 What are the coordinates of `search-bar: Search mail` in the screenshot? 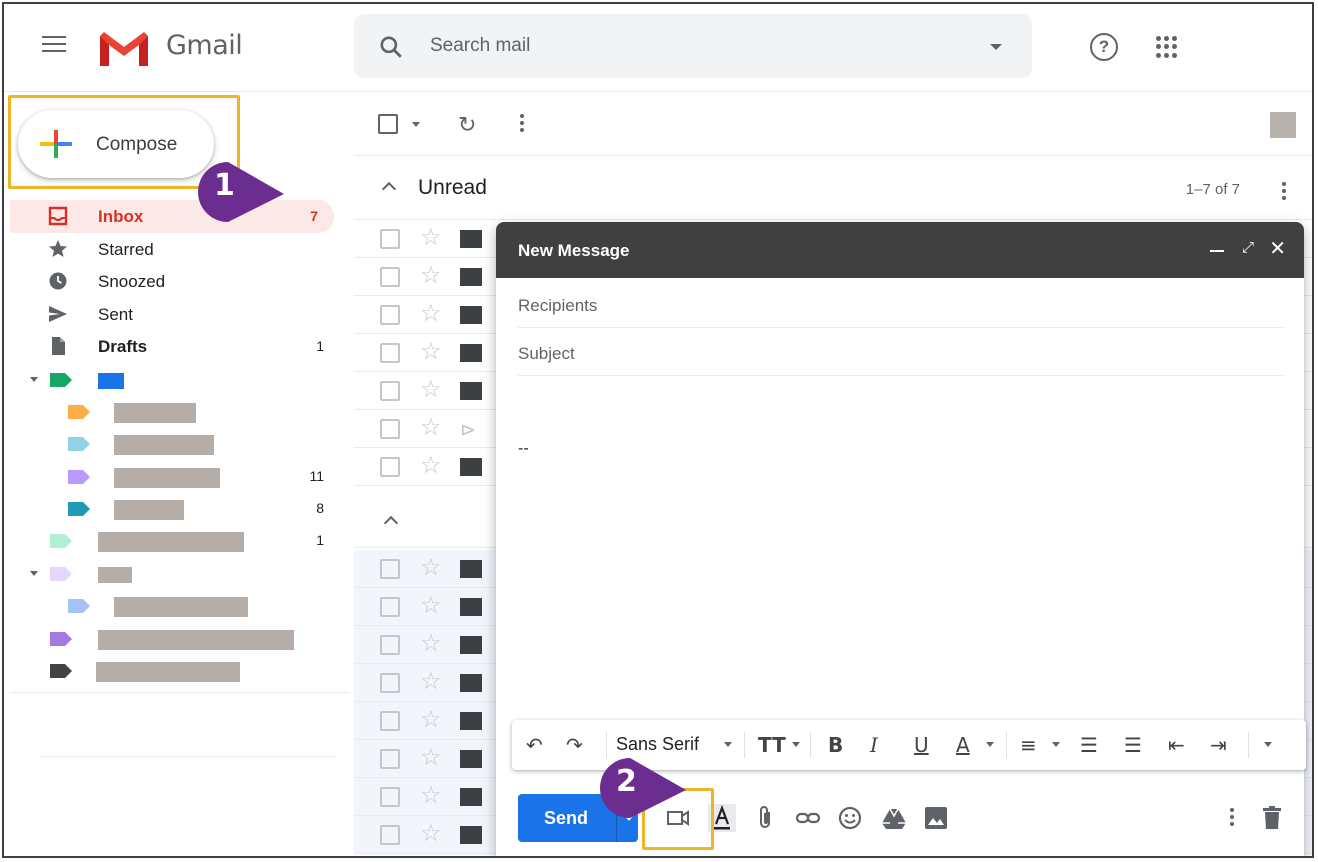 It's located at (693, 46).